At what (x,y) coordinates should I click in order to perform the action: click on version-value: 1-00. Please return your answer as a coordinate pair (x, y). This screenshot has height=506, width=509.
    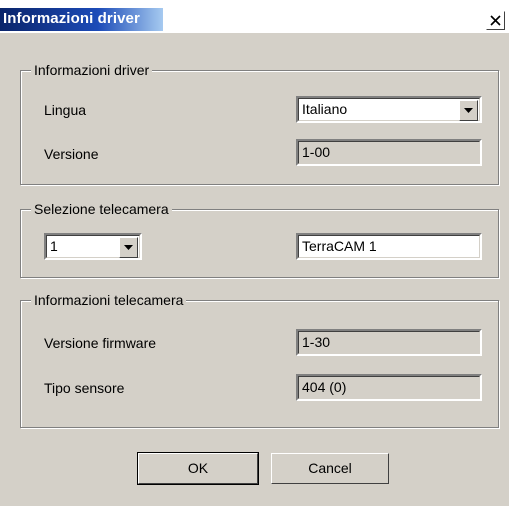
    Looking at the image, I should click on (316, 152).